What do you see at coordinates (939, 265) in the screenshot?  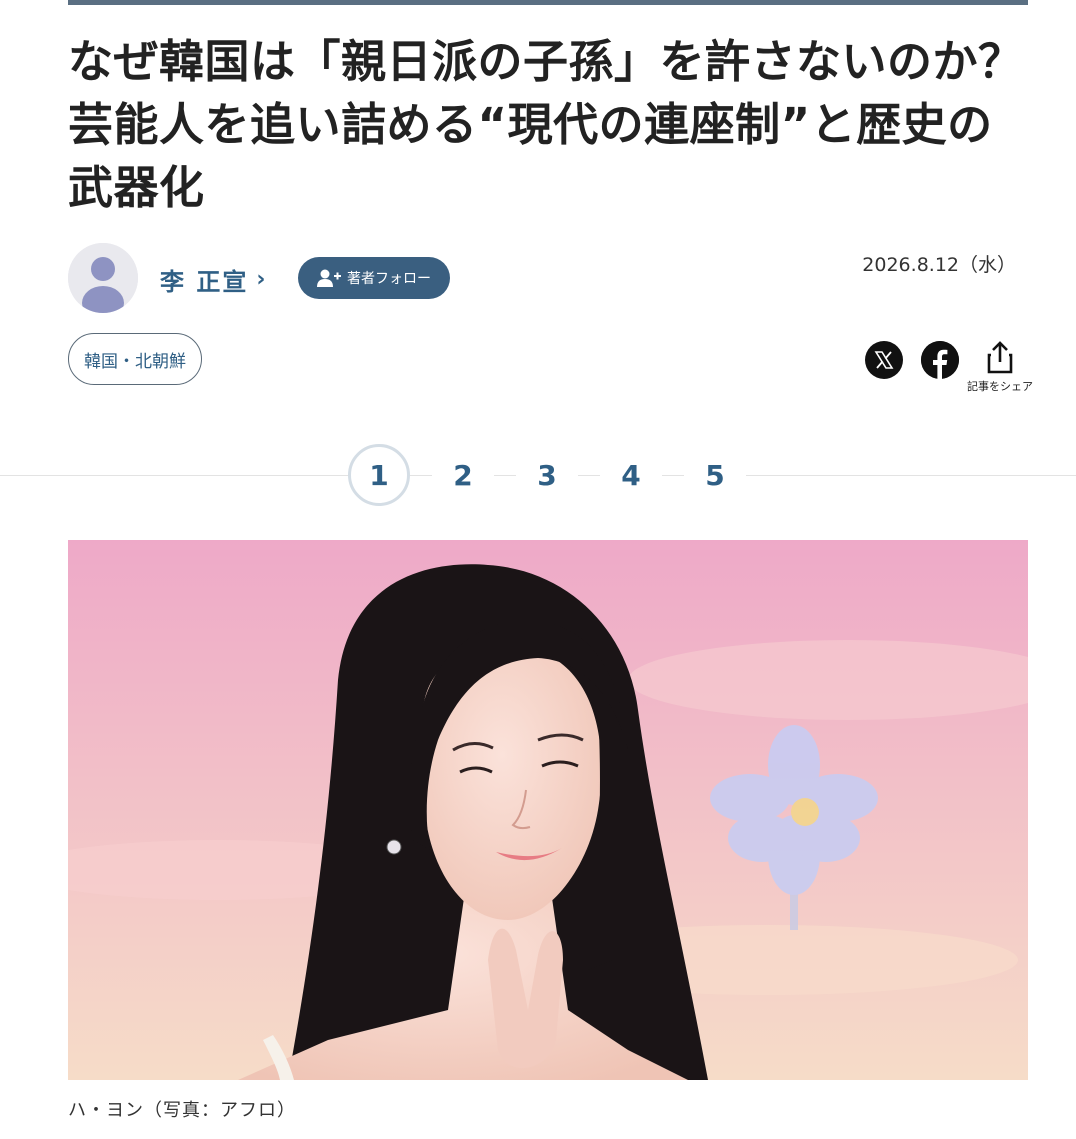 I see `publish-date: 2026.8.12（水）` at bounding box center [939, 265].